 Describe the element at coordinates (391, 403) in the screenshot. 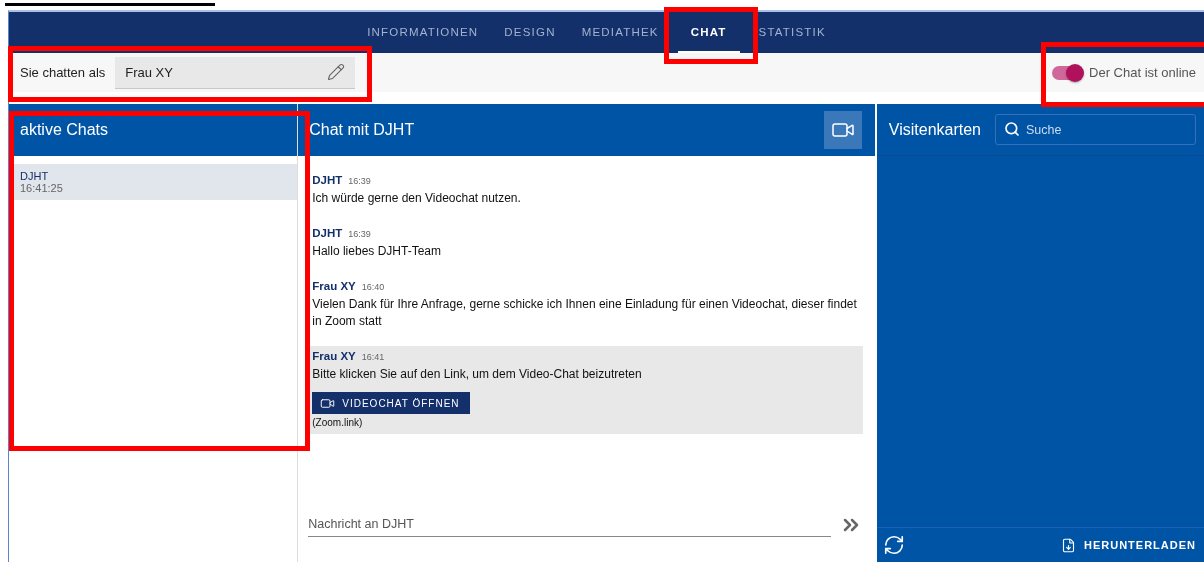

I see `open-videochat-button: VIDEOCHAT ÖFFNEN` at that location.